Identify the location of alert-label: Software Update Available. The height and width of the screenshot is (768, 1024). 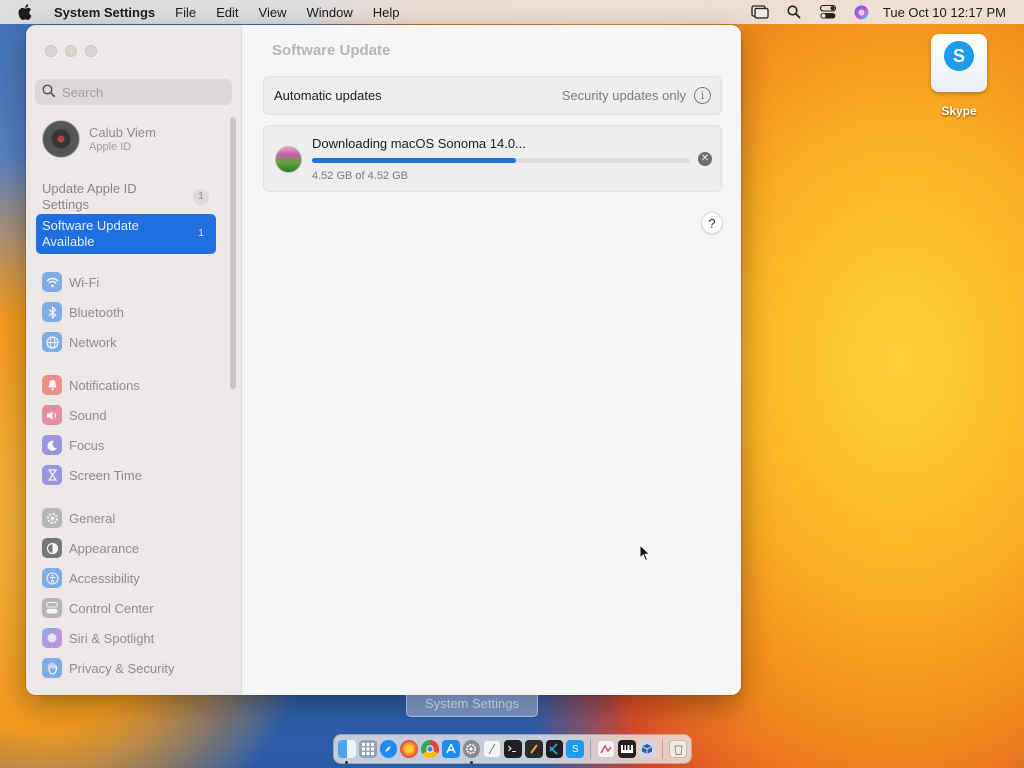
(90, 233).